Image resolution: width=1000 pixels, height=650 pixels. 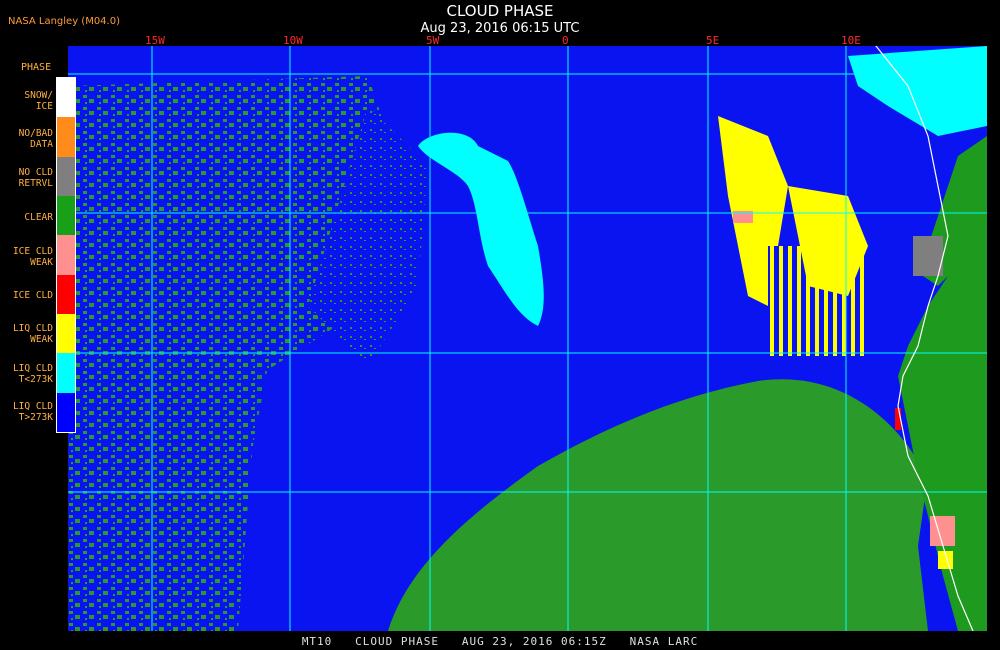 I want to click on legend-label-no-bad-data: NO/BAD DATA, so click(x=35, y=139).